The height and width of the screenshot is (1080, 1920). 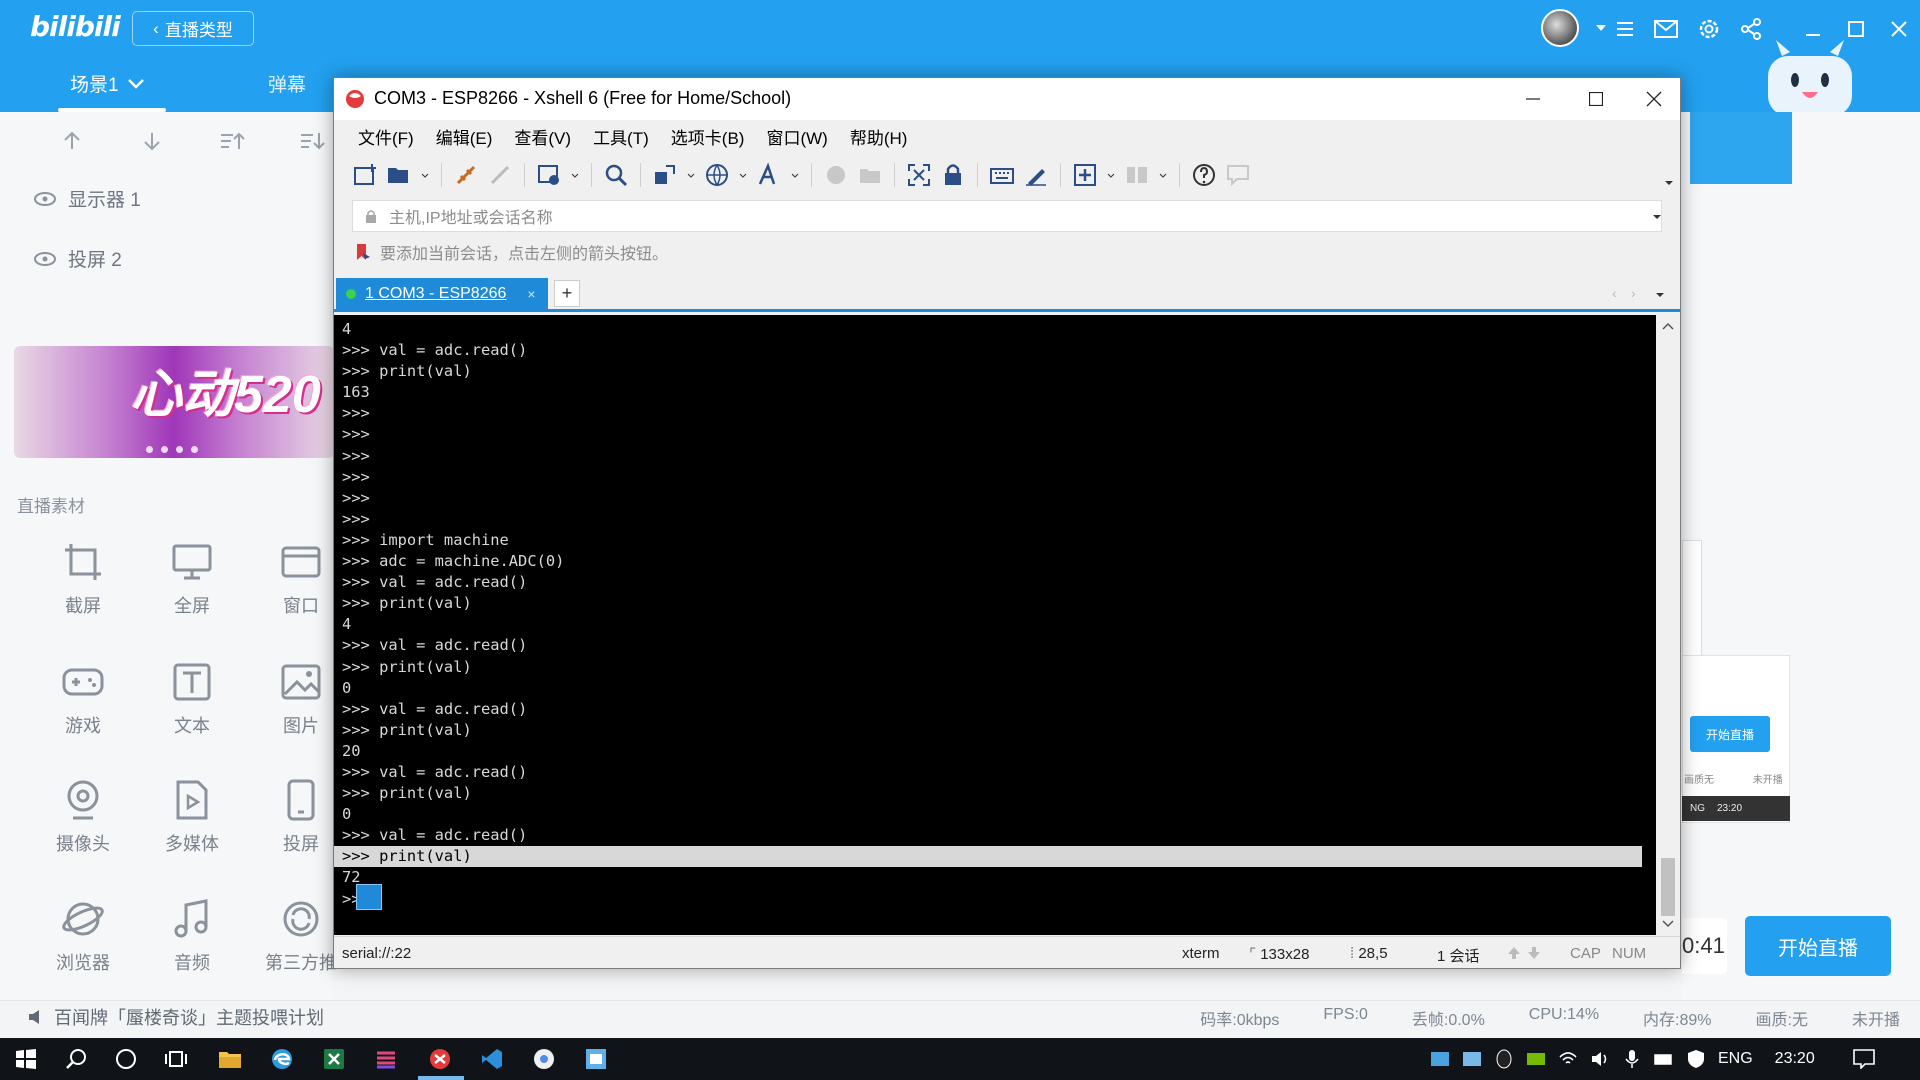 I want to click on material-text: 文本, so click(x=192, y=715).